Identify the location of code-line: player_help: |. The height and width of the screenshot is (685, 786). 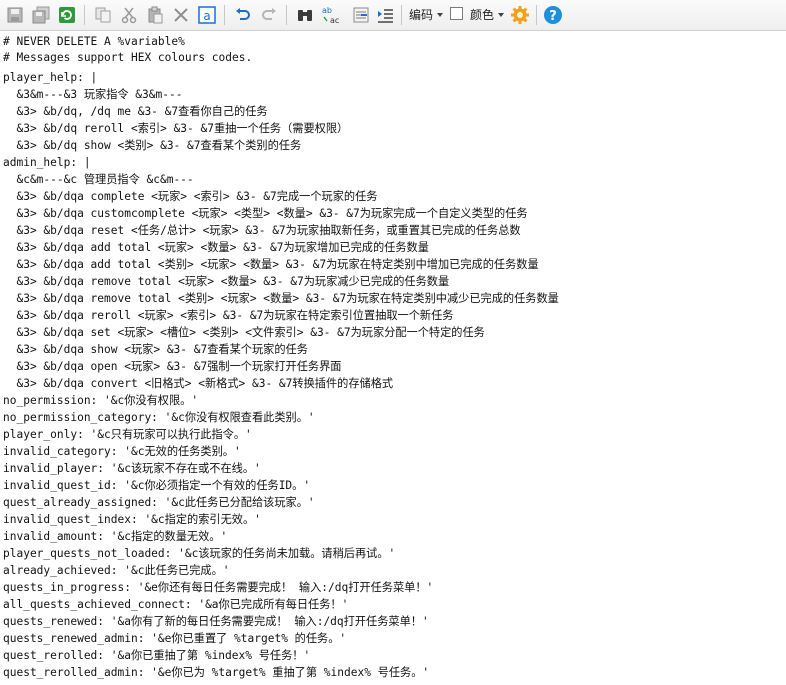
(50, 77).